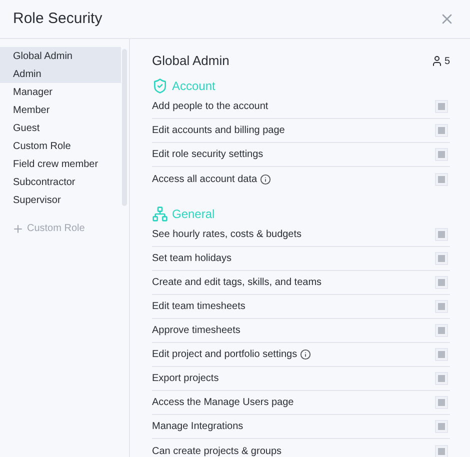 Image resolution: width=470 pixels, height=457 pixels. What do you see at coordinates (447, 61) in the screenshot?
I see `member-count: 5` at bounding box center [447, 61].